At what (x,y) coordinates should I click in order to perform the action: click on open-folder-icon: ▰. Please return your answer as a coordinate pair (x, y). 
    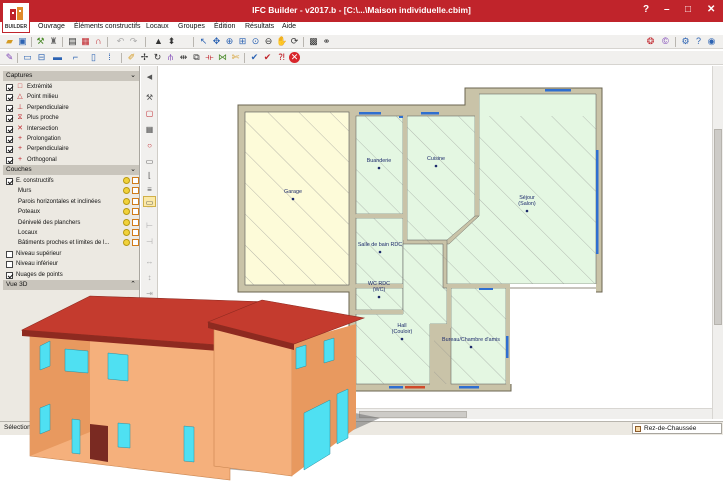
    Looking at the image, I should click on (9, 41).